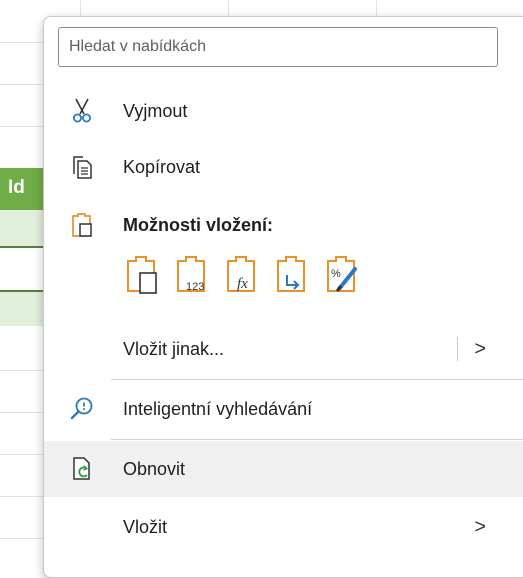  What do you see at coordinates (82, 167) in the screenshot?
I see `copy-icon` at bounding box center [82, 167].